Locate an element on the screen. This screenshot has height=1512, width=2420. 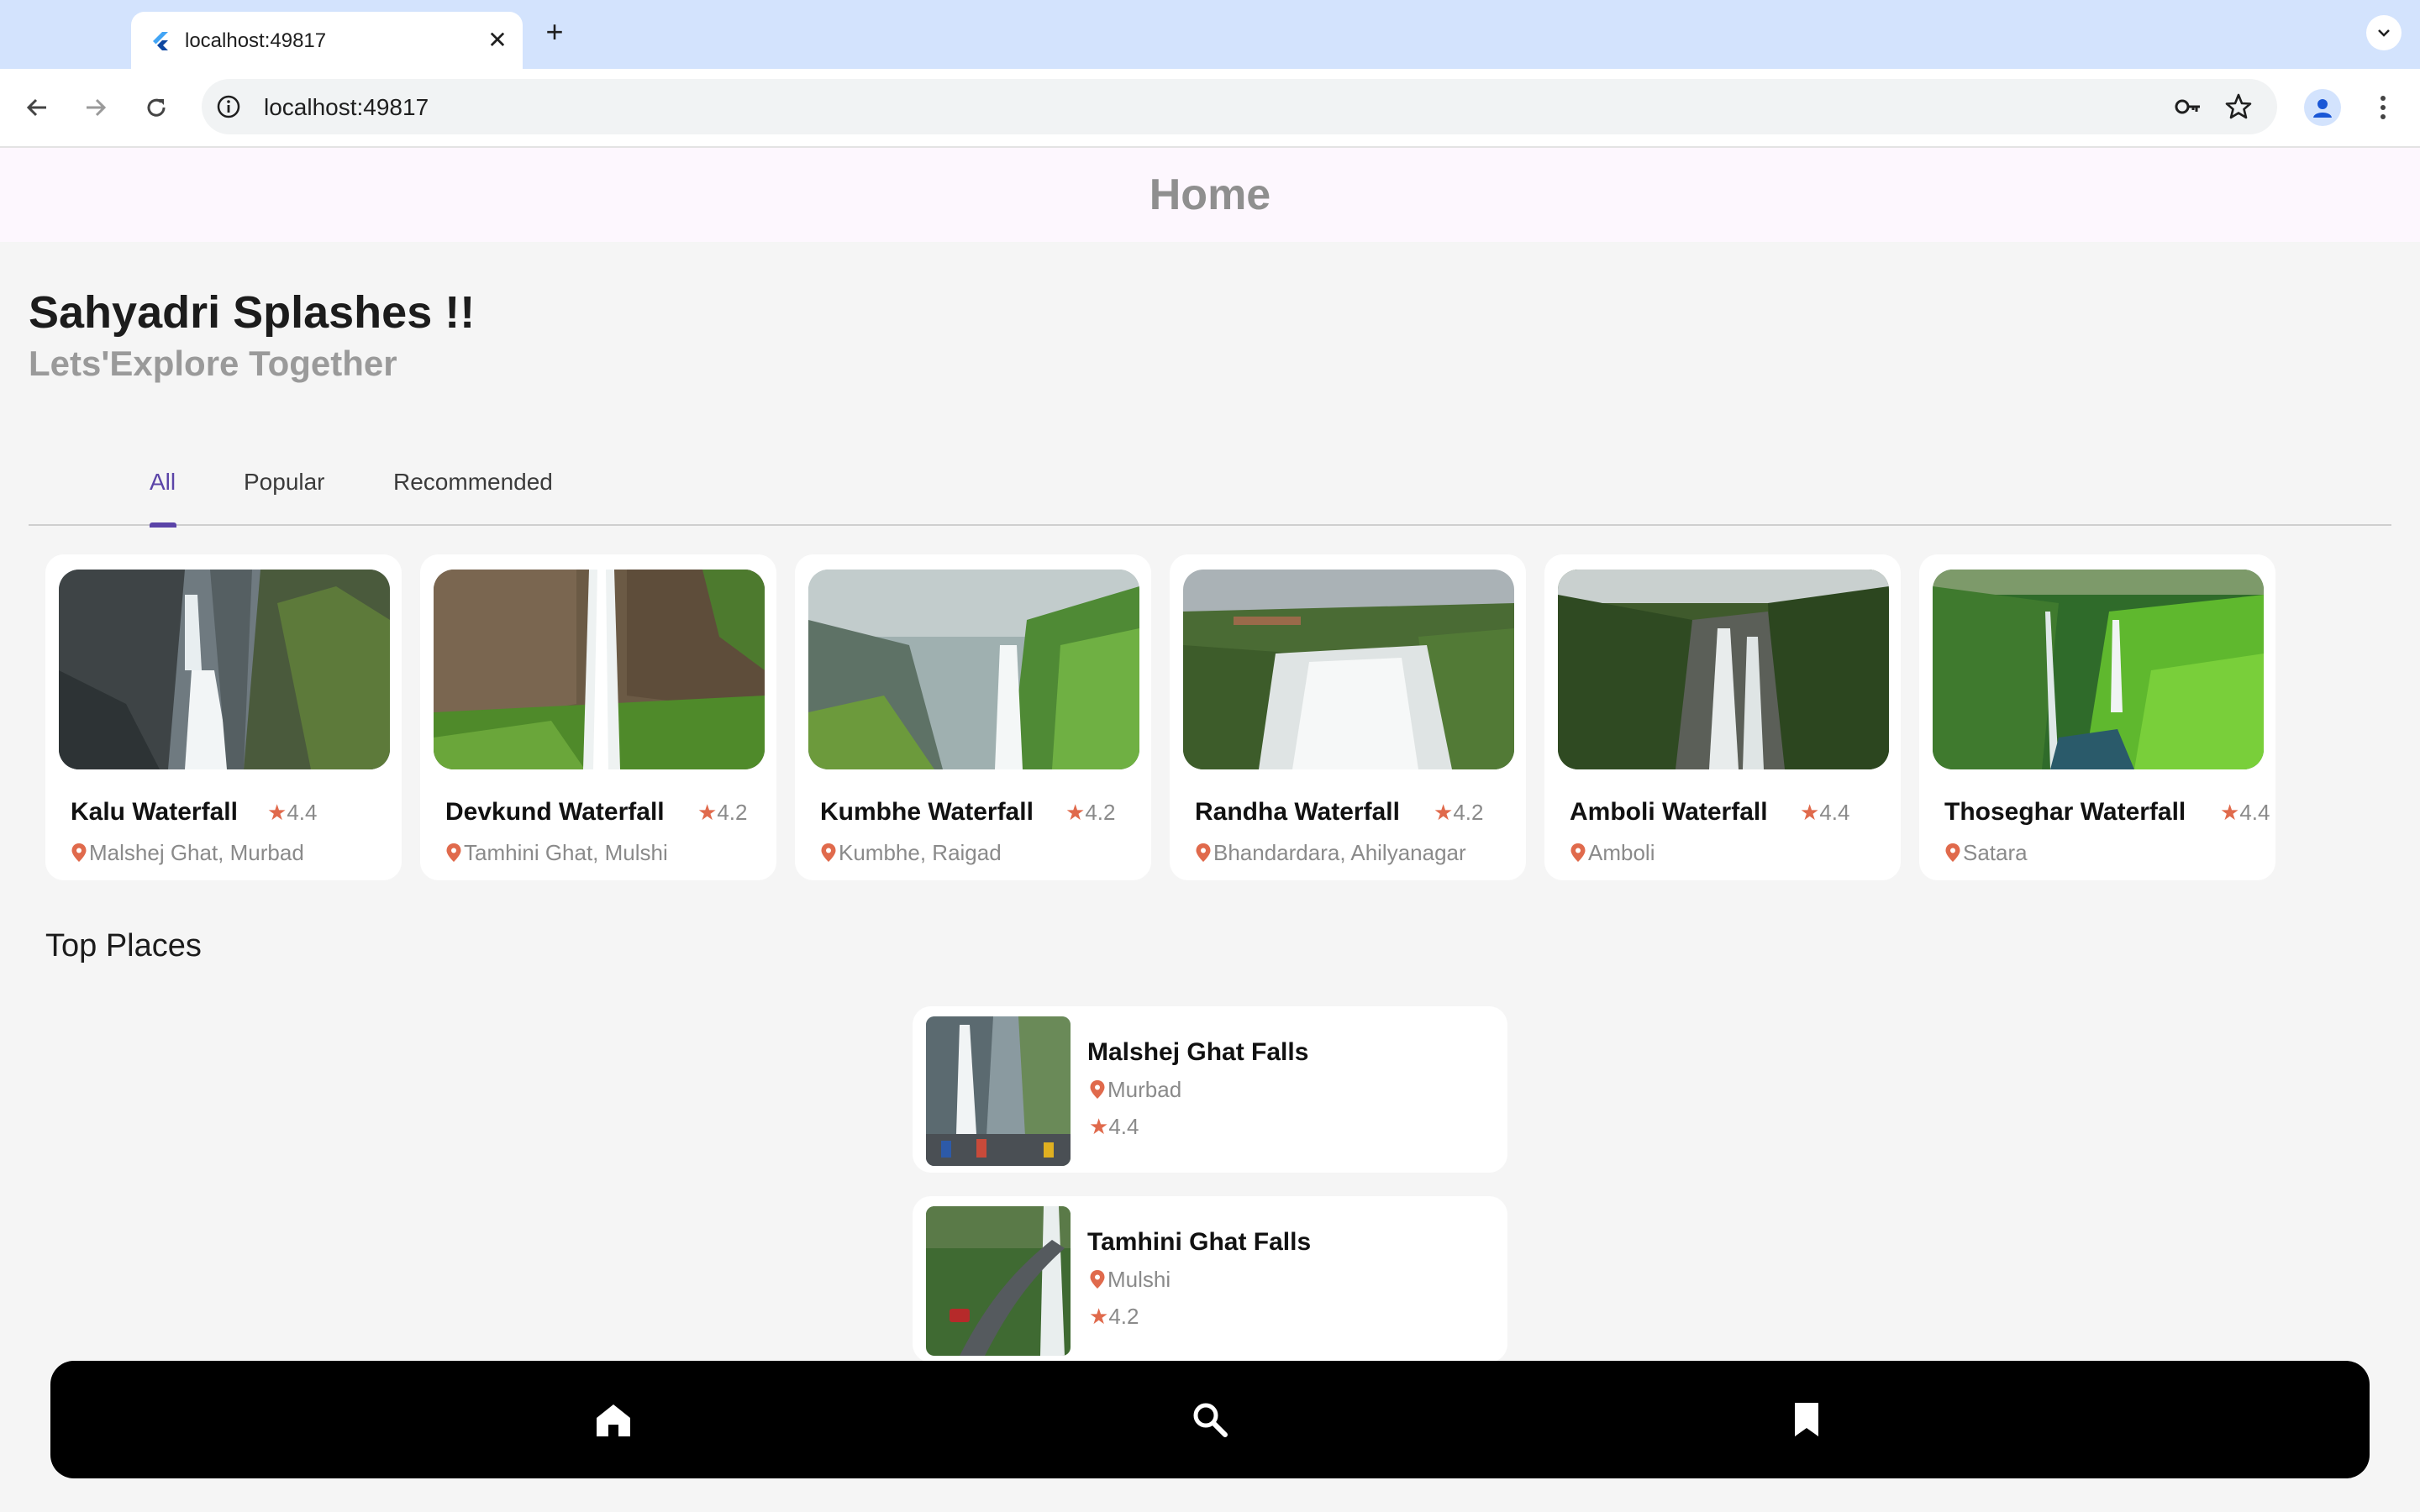
card-name: Thoseghar Waterfall is located at coordinates (2065, 812).